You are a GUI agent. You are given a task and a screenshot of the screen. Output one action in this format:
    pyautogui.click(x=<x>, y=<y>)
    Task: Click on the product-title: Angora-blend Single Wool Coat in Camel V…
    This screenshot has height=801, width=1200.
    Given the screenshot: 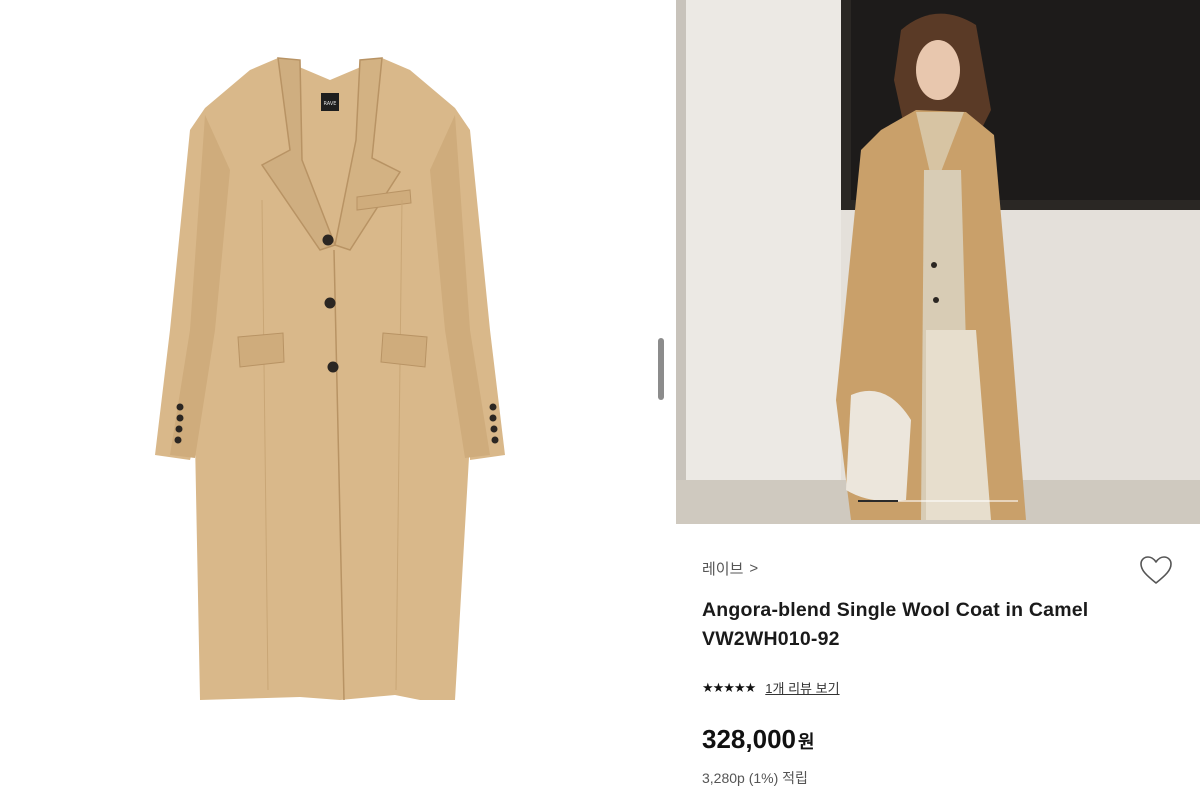 What is the action you would take?
    pyautogui.click(x=895, y=624)
    